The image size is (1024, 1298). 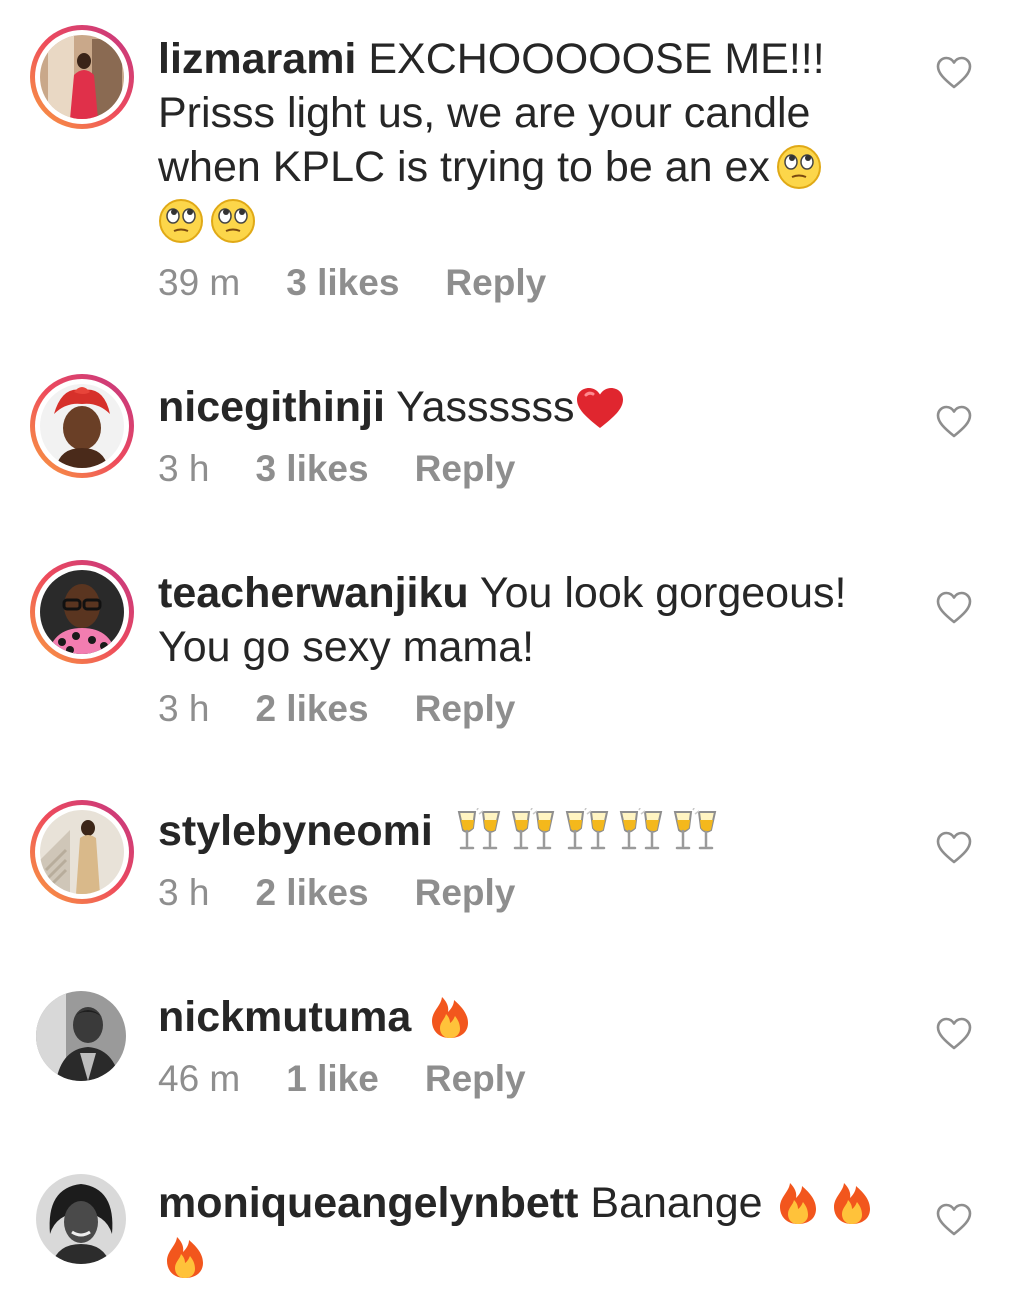 What do you see at coordinates (284, 1017) in the screenshot?
I see `comment-username: nickmutuma` at bounding box center [284, 1017].